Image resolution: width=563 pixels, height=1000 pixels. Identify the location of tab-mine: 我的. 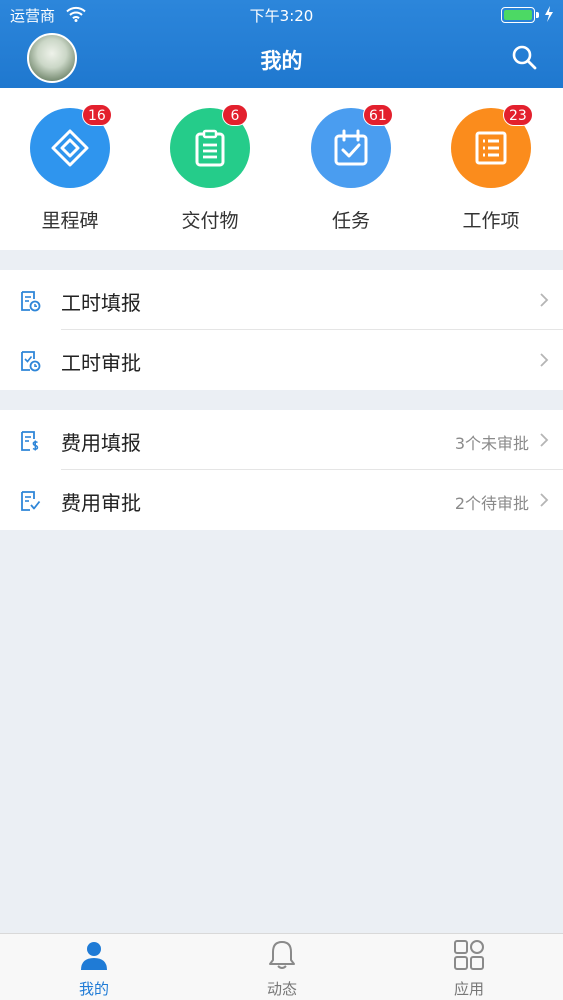
(94, 967).